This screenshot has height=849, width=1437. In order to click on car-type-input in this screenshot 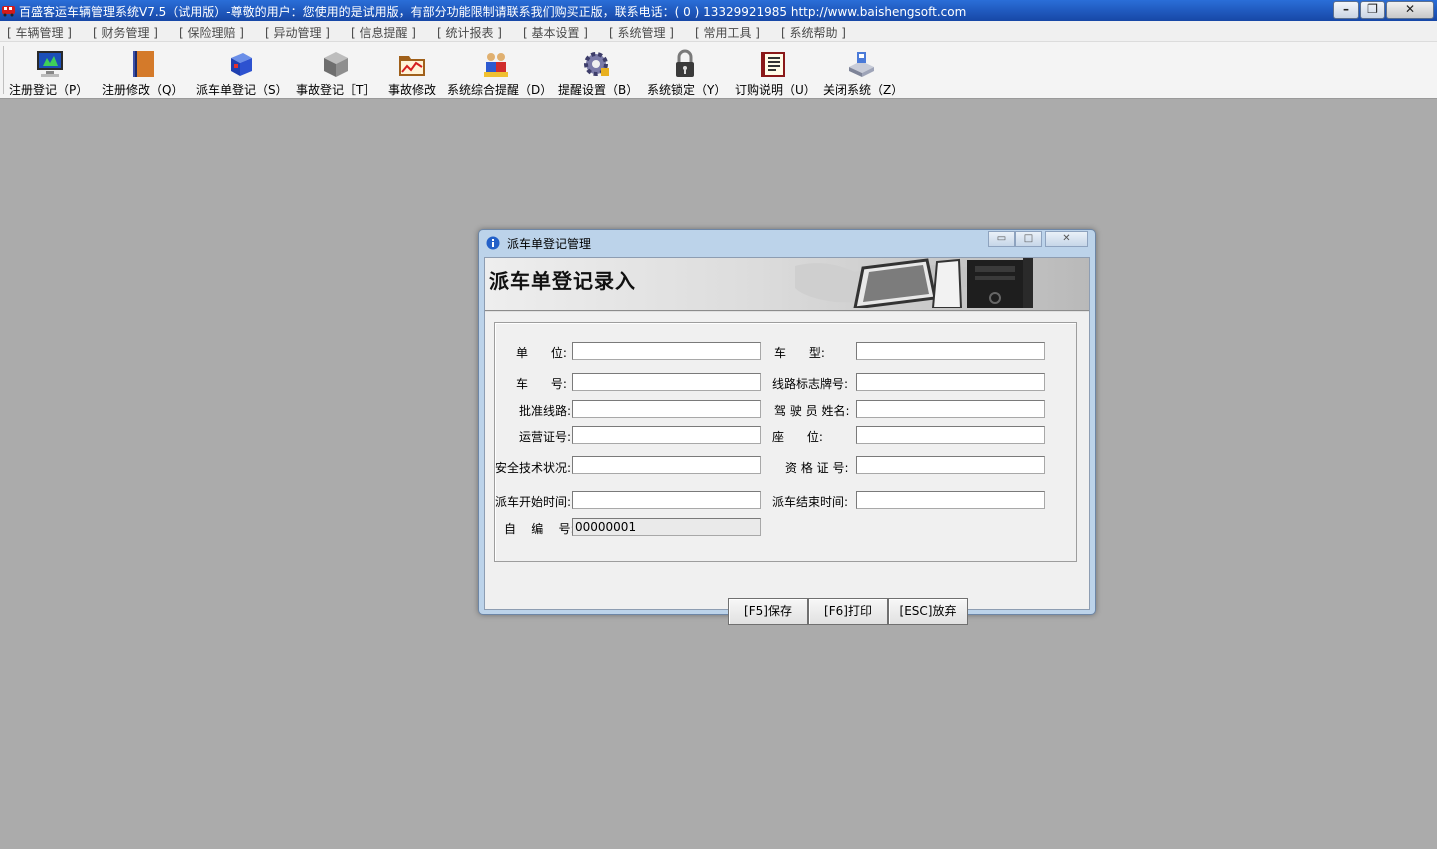, I will do `click(950, 351)`.